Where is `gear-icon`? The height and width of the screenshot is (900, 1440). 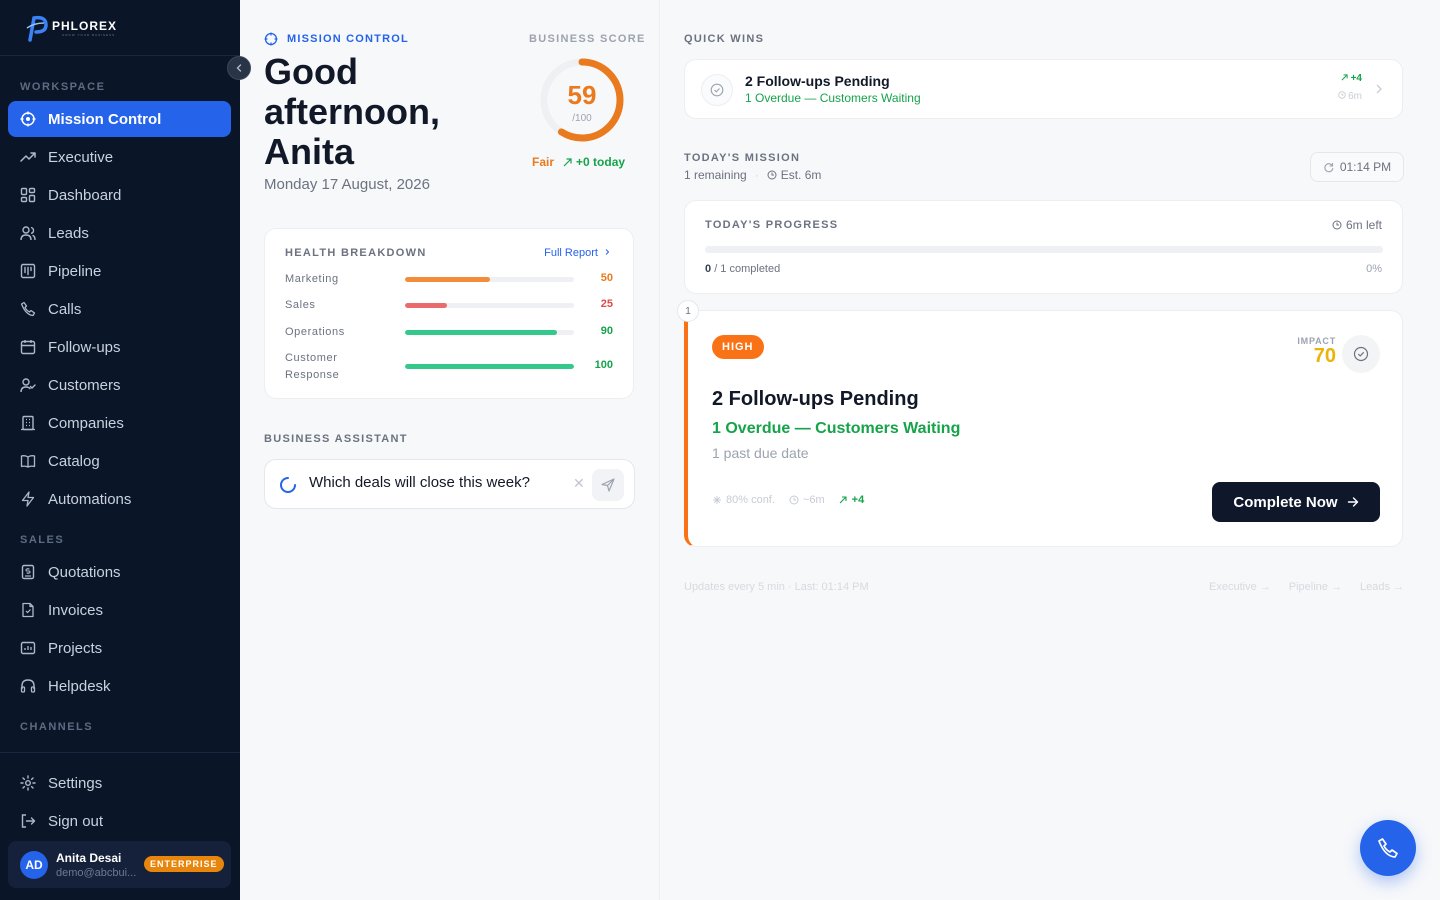 gear-icon is located at coordinates (28, 783).